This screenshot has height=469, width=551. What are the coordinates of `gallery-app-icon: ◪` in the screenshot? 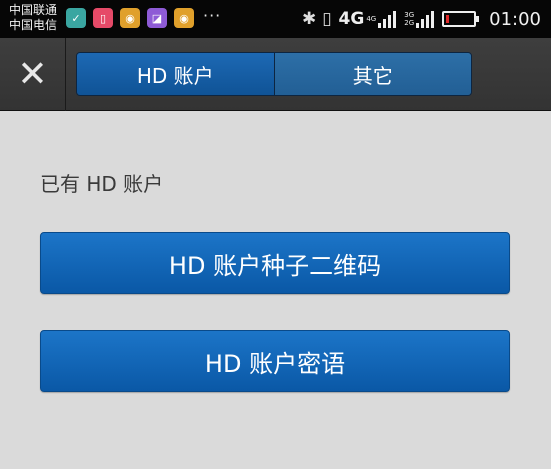 It's located at (157, 18).